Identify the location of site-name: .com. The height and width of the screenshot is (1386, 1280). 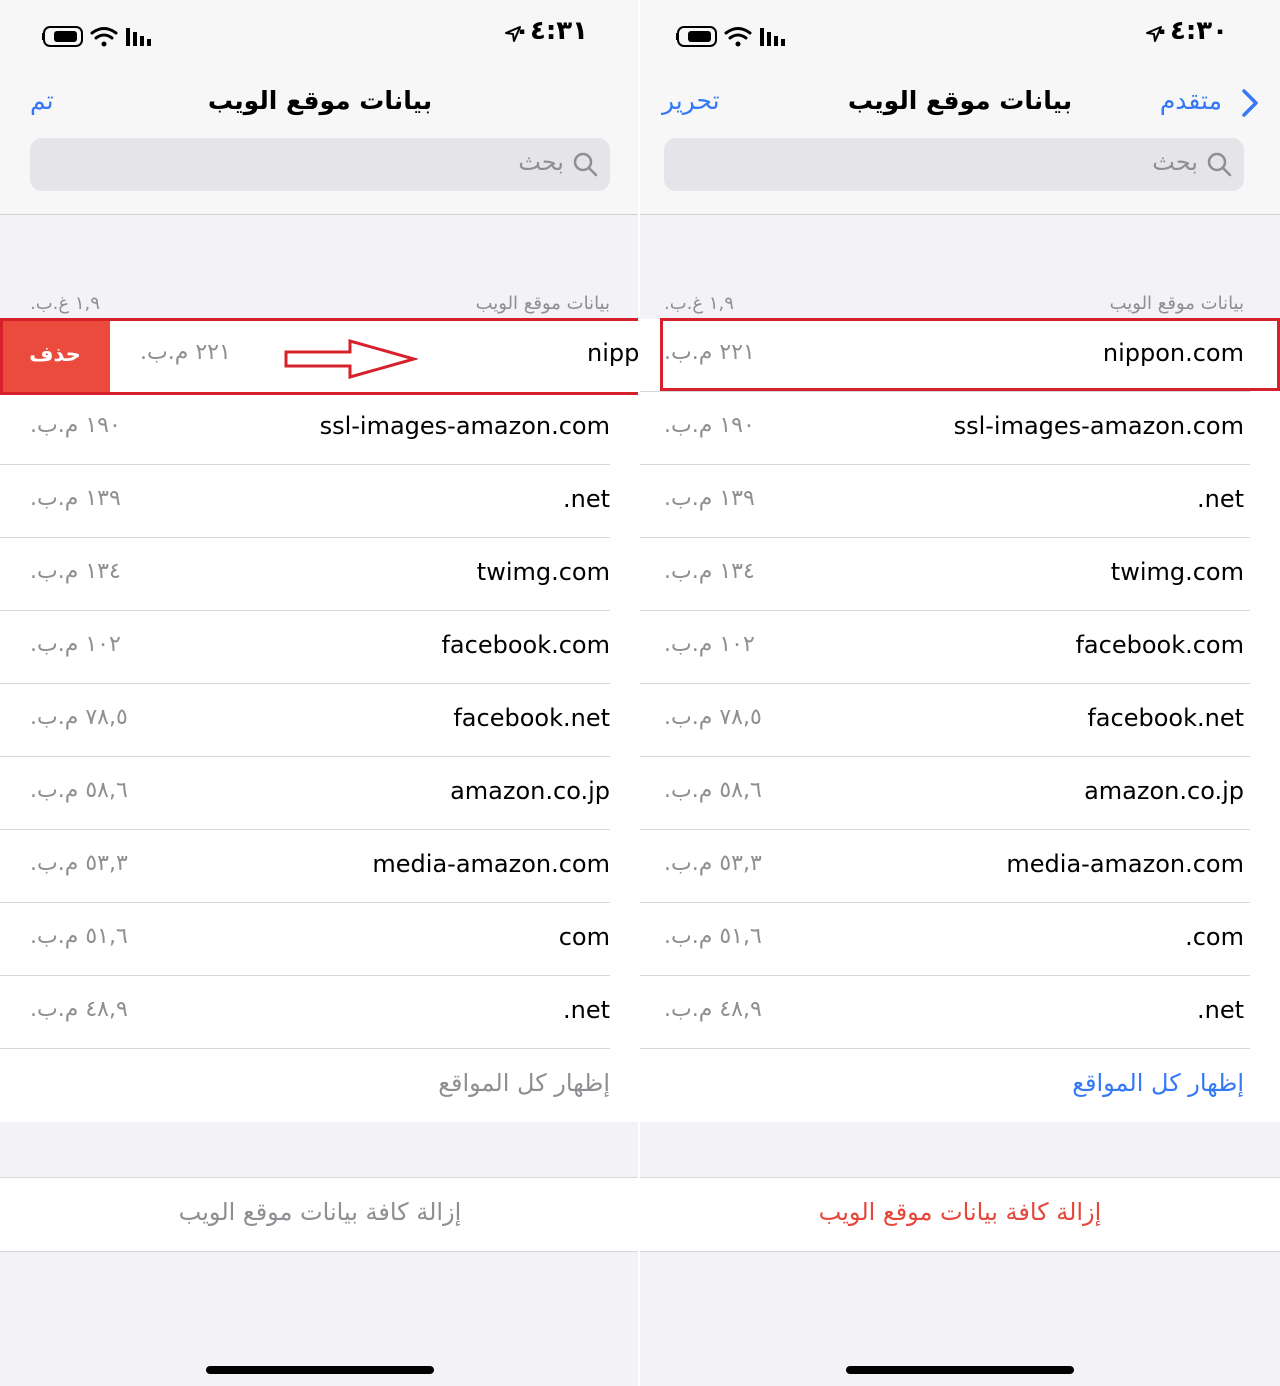
(1214, 937).